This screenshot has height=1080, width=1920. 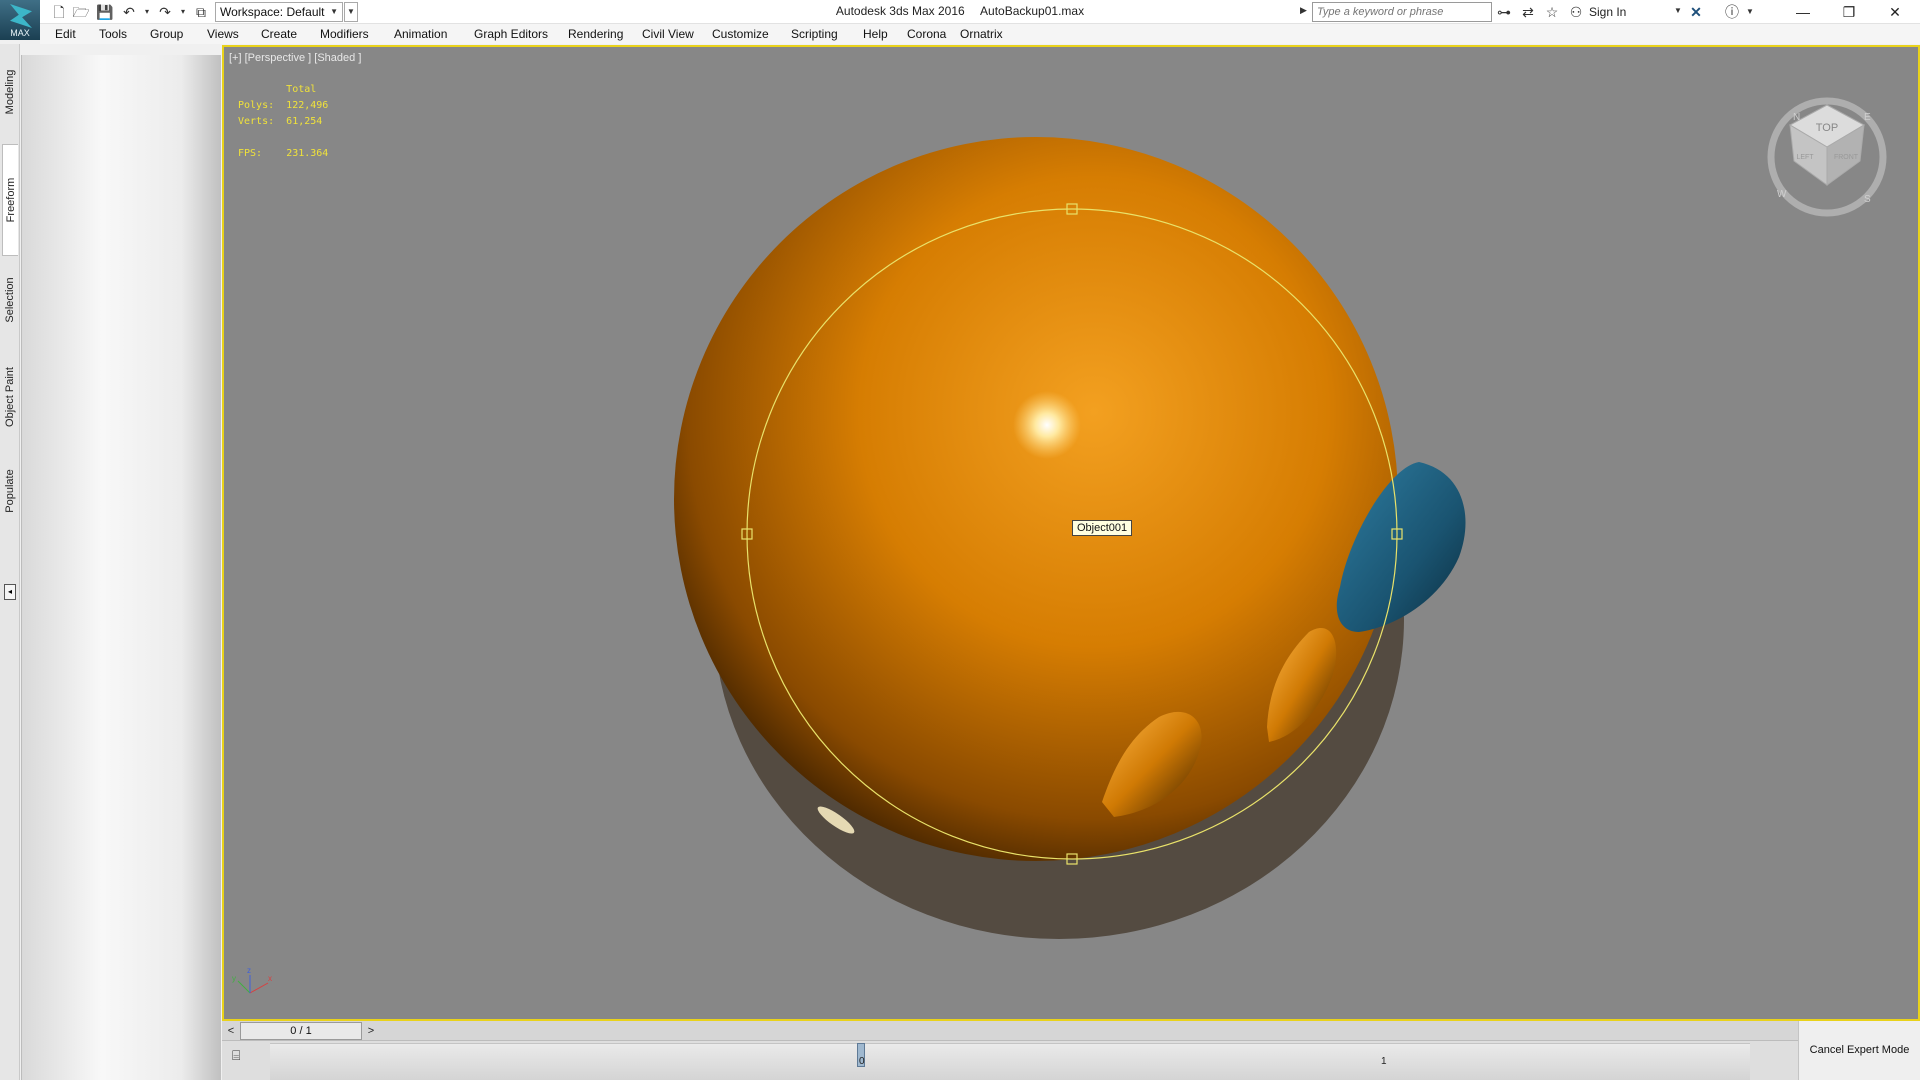 What do you see at coordinates (1384, 1061) in the screenshot?
I see `frame-label-end: 1` at bounding box center [1384, 1061].